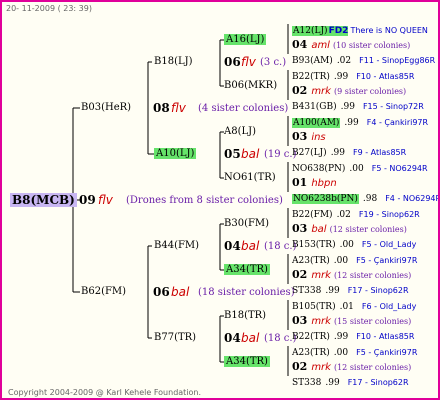  I want to click on l1-code-1: flv, so click(178, 108).